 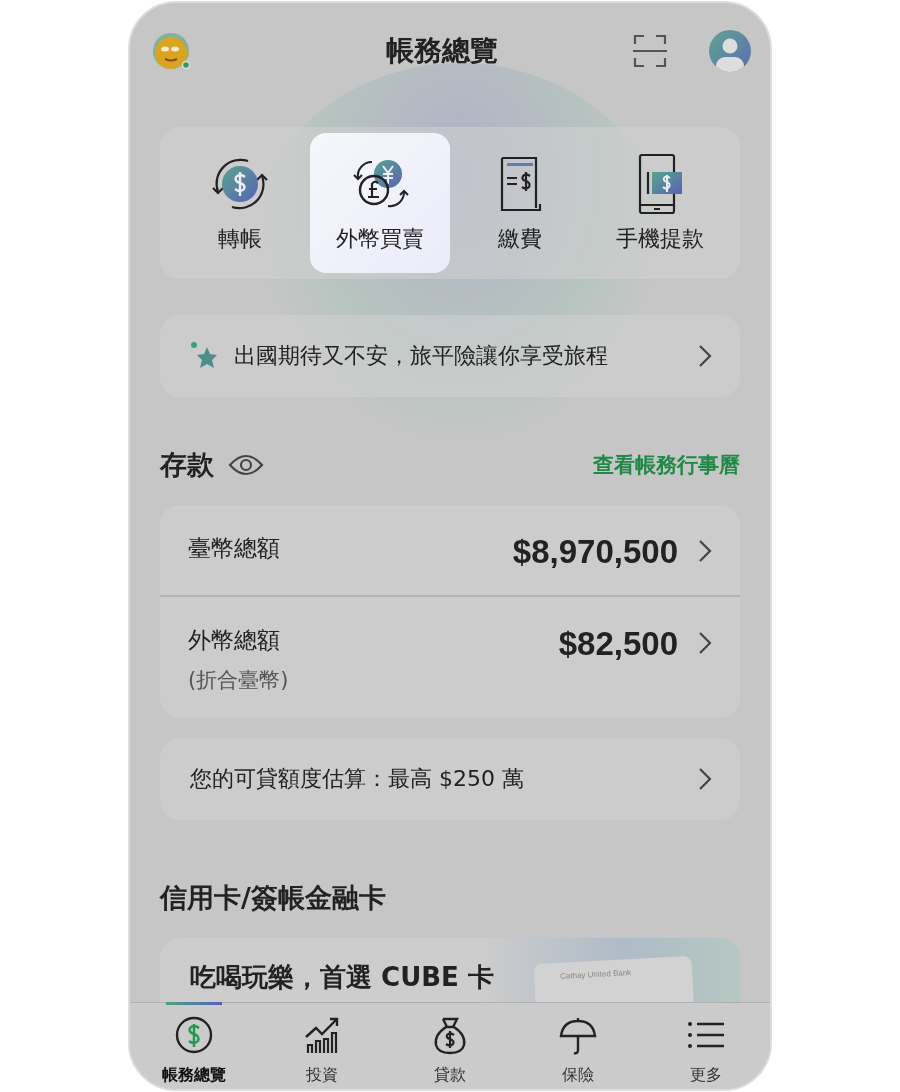 What do you see at coordinates (578, 1035) in the screenshot?
I see `umbrella-icon` at bounding box center [578, 1035].